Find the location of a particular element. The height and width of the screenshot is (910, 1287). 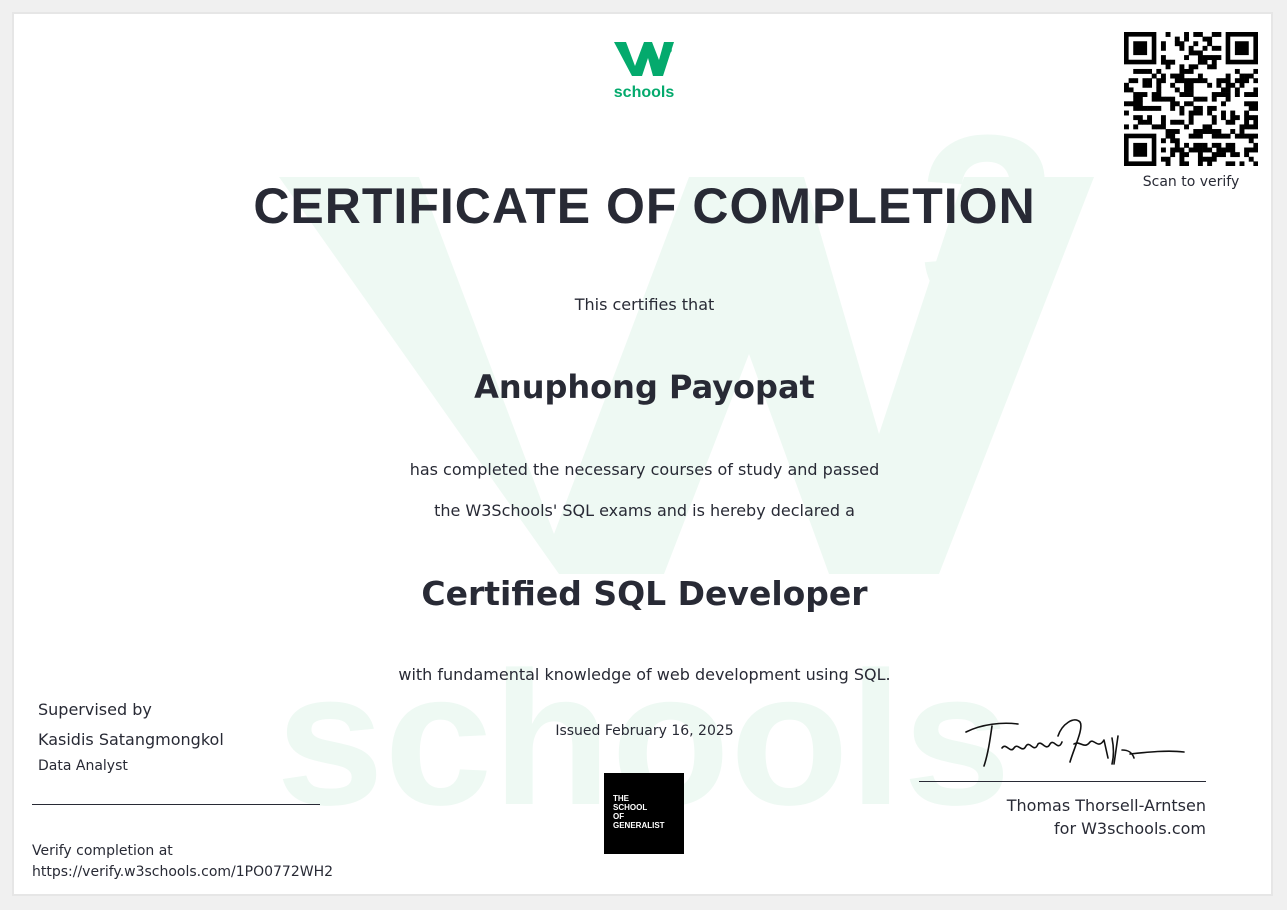

handwritten-signature-icon is located at coordinates (1075, 743).